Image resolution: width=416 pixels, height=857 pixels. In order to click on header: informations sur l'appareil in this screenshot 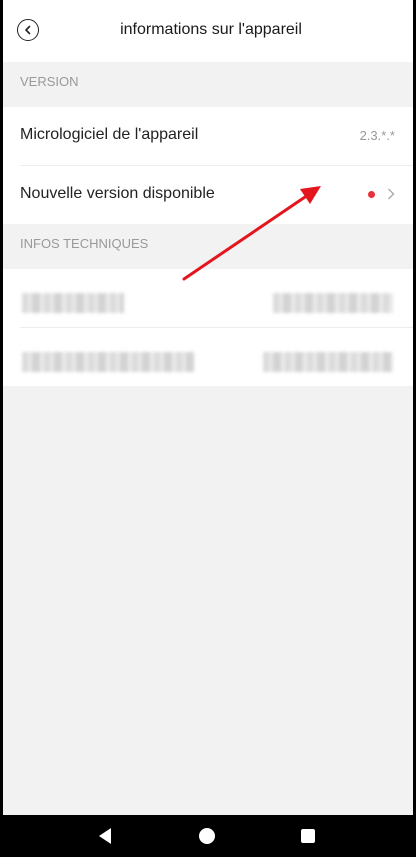, I will do `click(208, 31)`.